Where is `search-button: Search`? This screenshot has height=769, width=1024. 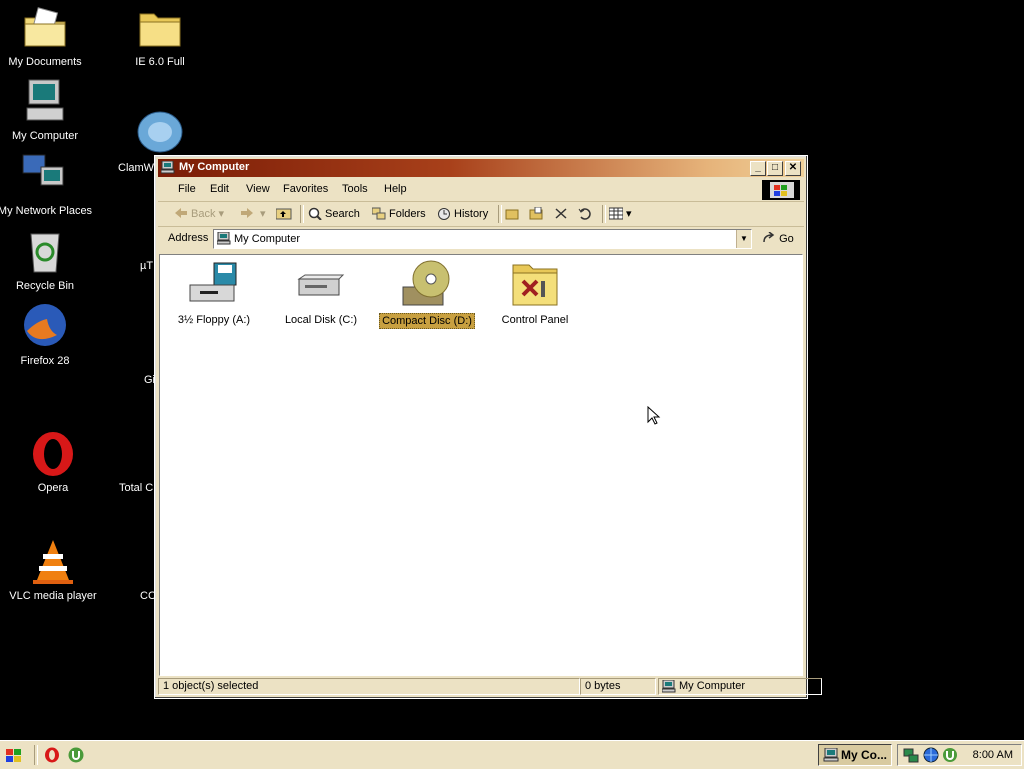 search-button: Search is located at coordinates (334, 214).